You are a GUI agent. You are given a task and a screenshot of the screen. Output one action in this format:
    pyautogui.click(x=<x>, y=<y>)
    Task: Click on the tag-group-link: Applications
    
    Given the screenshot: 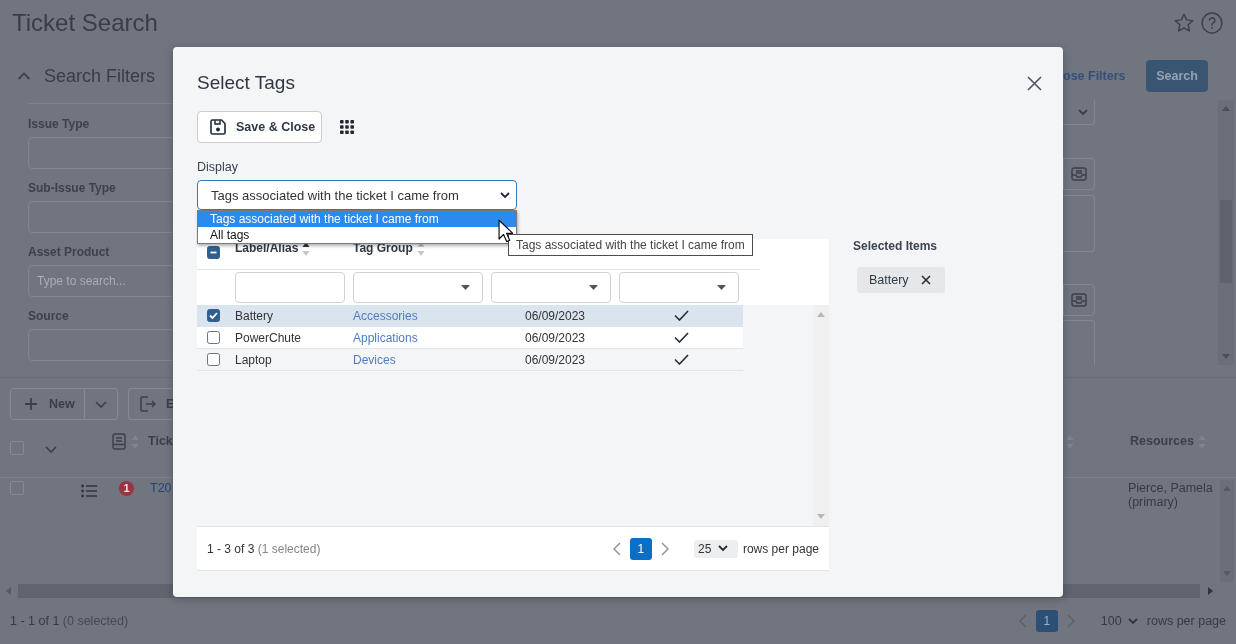 What is the action you would take?
    pyautogui.click(x=385, y=337)
    